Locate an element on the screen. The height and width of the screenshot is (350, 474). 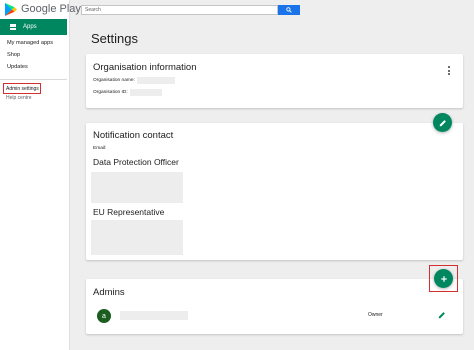
admin-role: Owner is located at coordinates (375, 315).